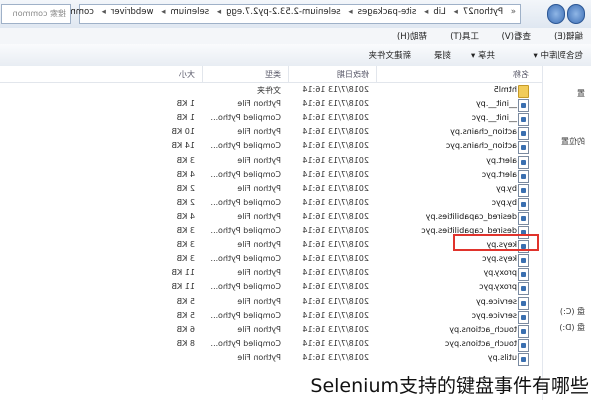 The width and height of the screenshot is (591, 400). Describe the element at coordinates (273, 74) in the screenshot. I see `column-type: 类型` at that location.